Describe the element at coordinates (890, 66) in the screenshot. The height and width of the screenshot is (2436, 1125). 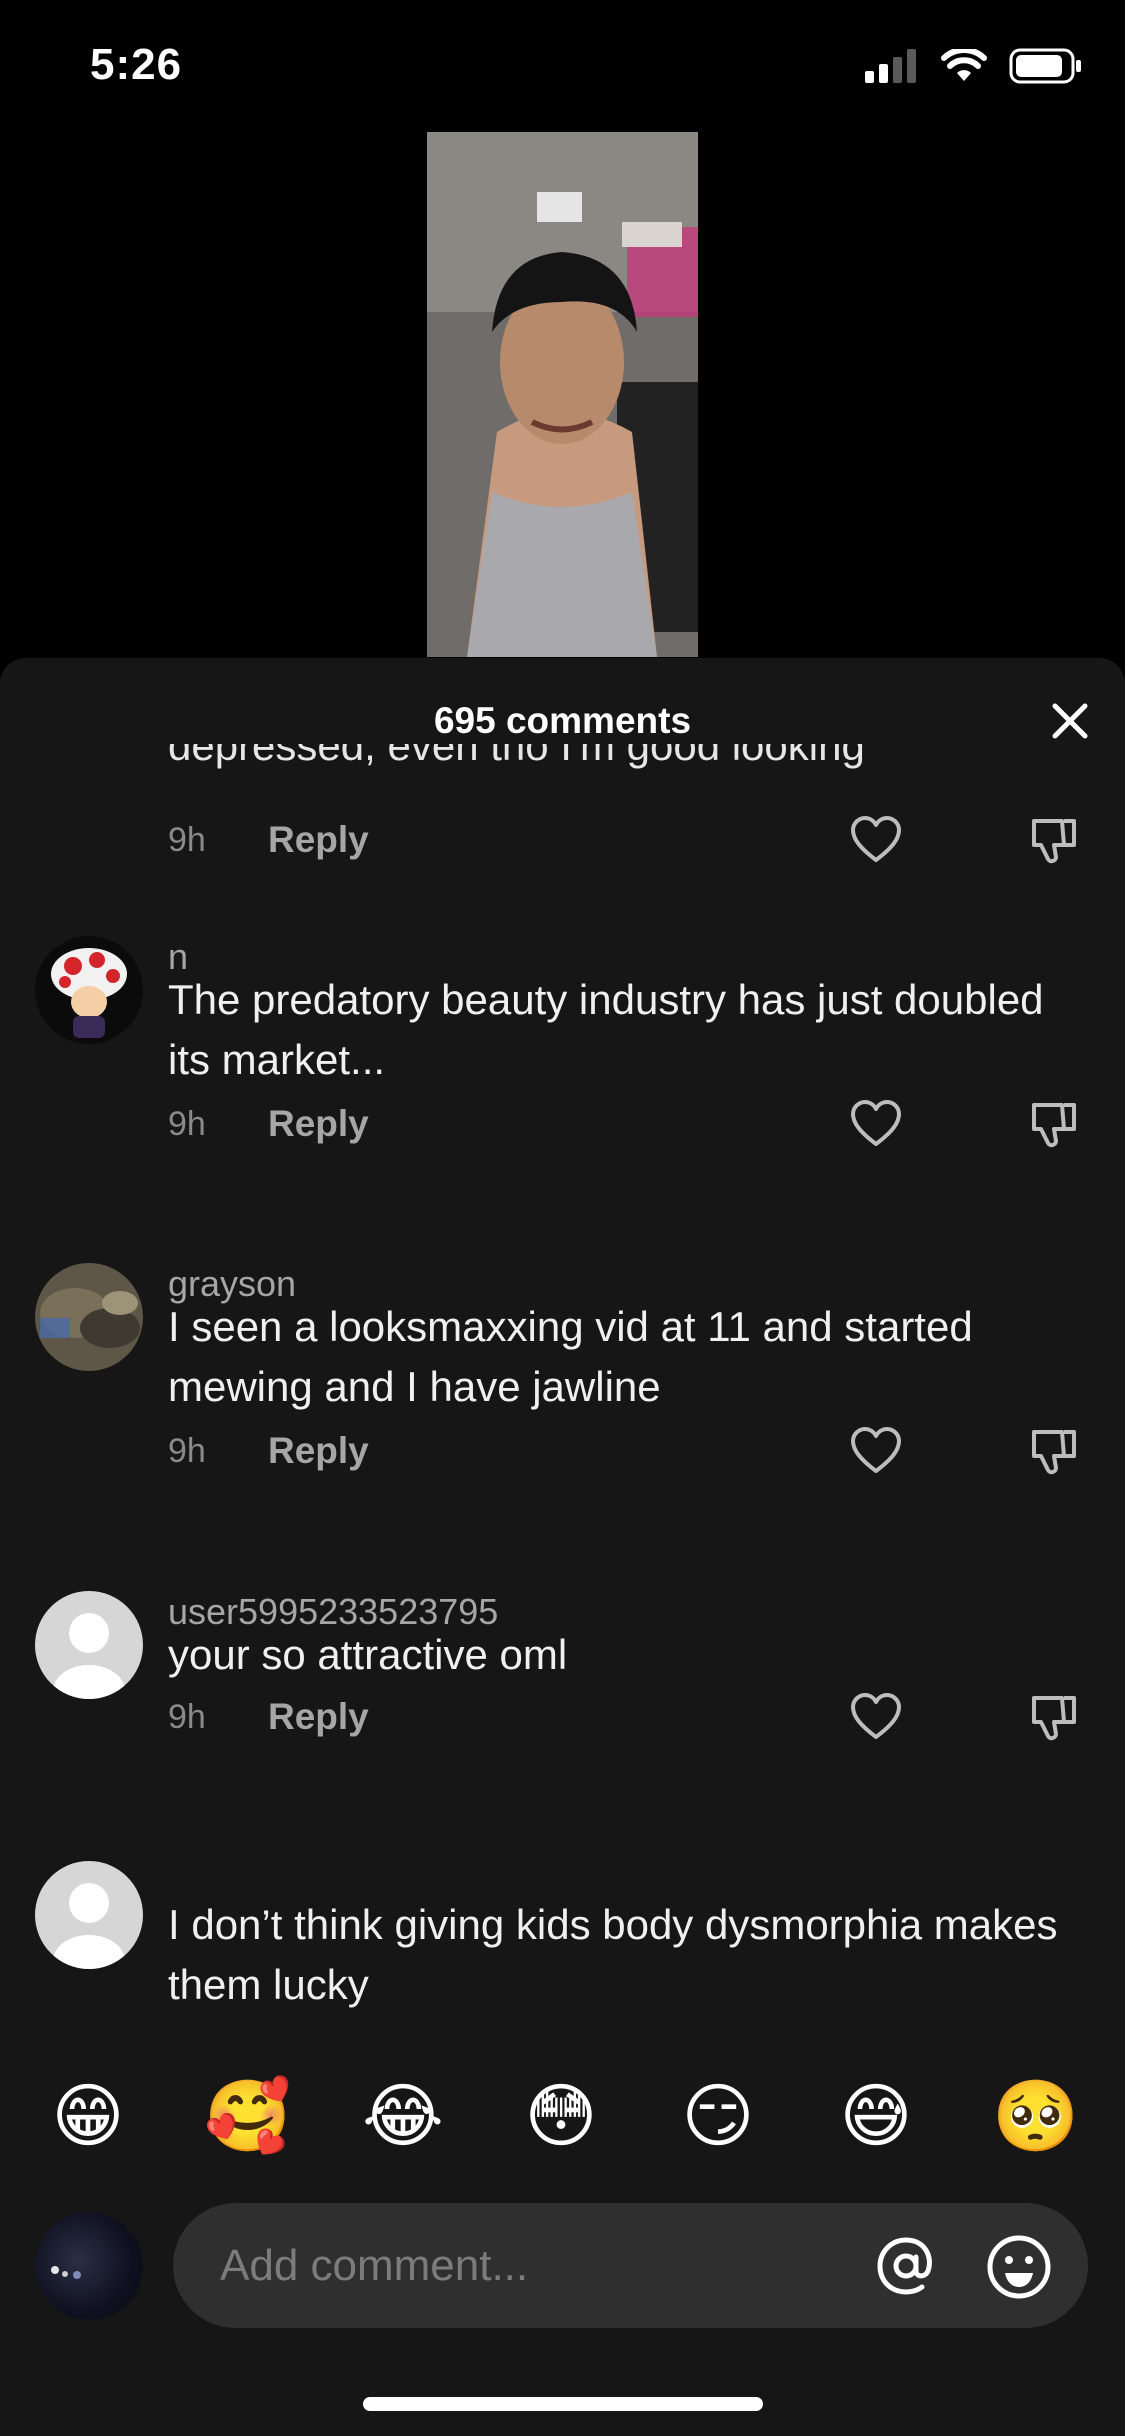
I see `cellular-signal-icon` at that location.